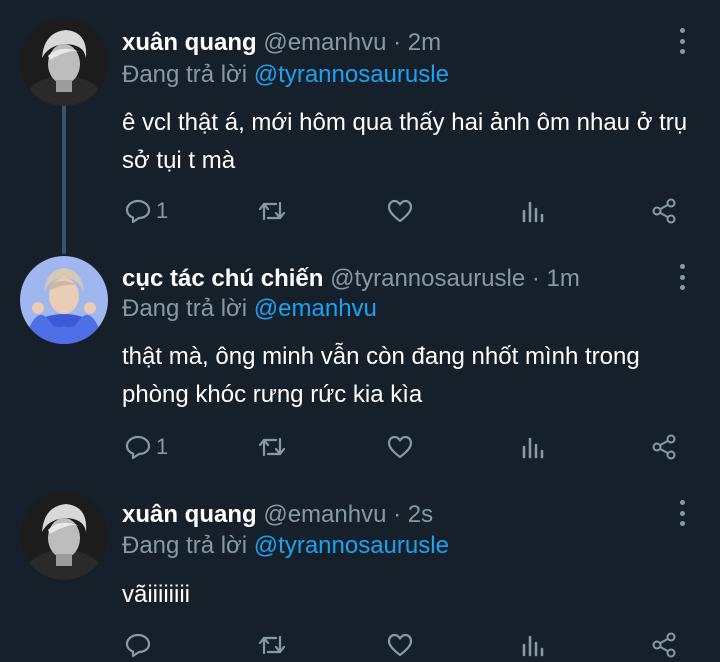 Image resolution: width=720 pixels, height=662 pixels. I want to click on username: @tyrannosaurusle, so click(427, 278).